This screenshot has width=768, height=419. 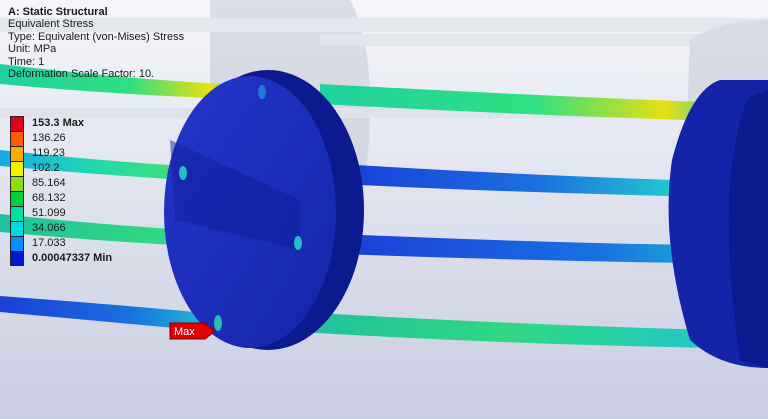 What do you see at coordinates (49, 228) in the screenshot?
I see `legend-label: 34.066` at bounding box center [49, 228].